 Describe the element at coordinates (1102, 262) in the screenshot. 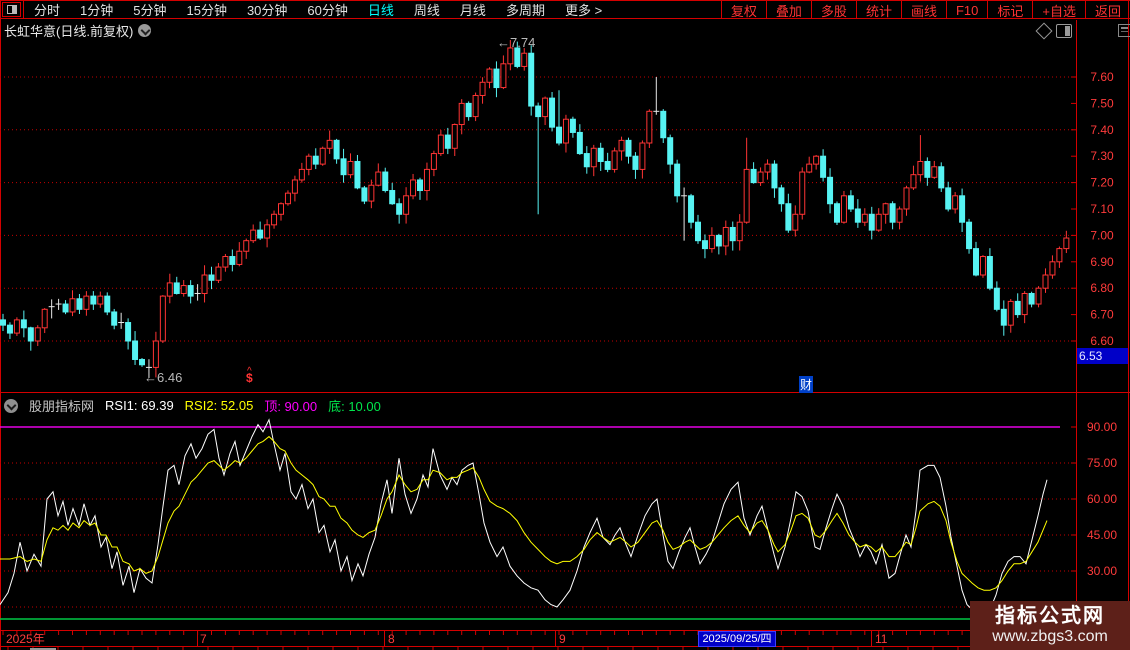

I see `svg-text: 6.90` at that location.